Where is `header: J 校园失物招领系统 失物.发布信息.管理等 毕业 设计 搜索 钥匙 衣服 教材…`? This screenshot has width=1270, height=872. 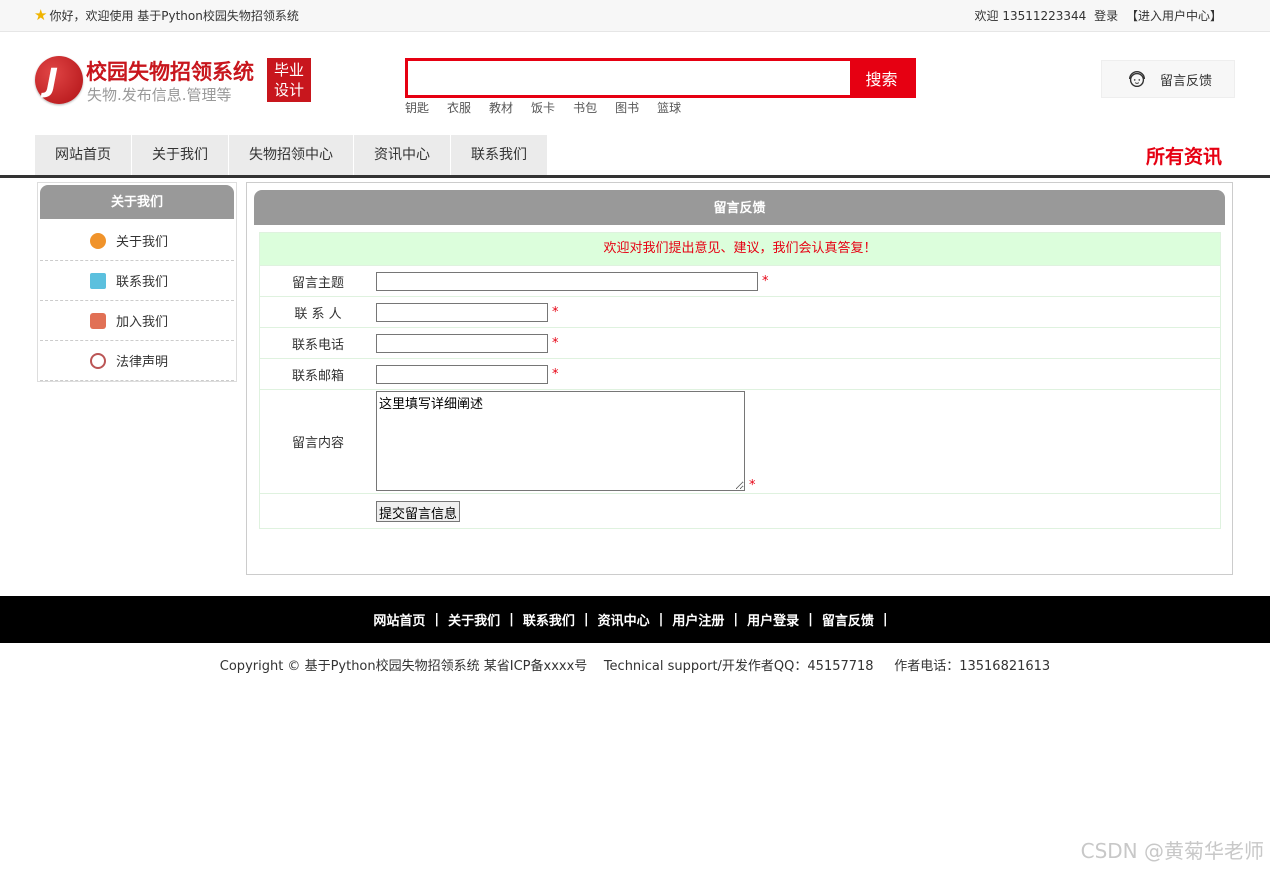 header: J 校园失物招领系统 失物.发布信息.管理等 毕业 设计 搜索 钥匙 衣服 教材… is located at coordinates (635, 82).